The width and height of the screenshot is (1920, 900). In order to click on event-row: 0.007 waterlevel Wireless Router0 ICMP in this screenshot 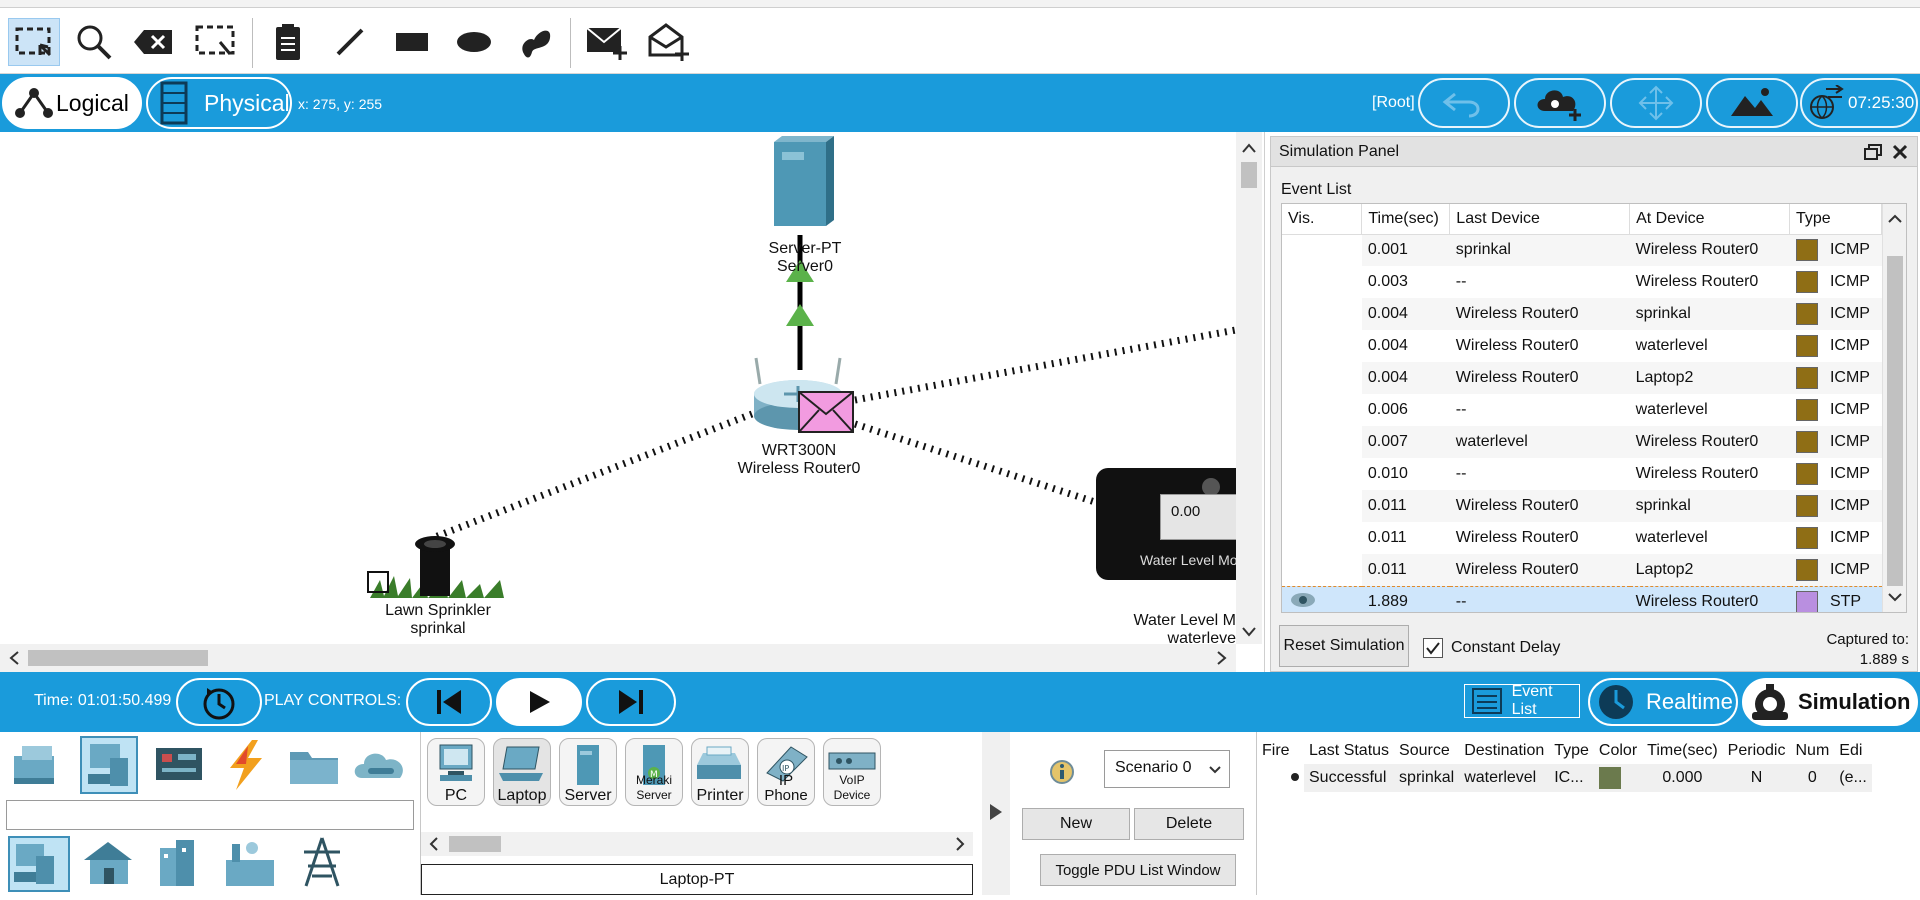, I will do `click(1582, 442)`.